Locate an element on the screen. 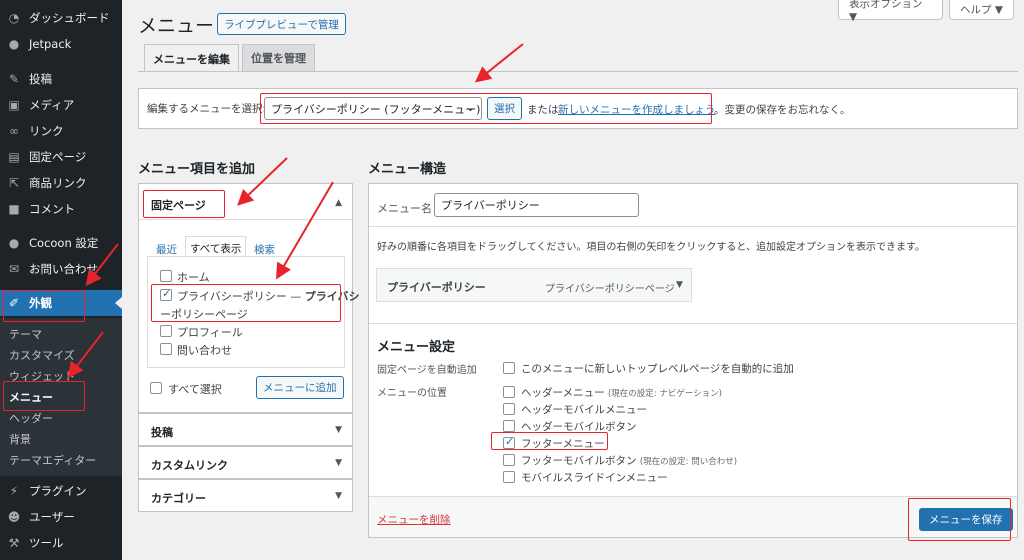 This screenshot has height=560, width=1024. location-header-menu: ヘッダーメニュー (現在の設定: ナビゲーション) is located at coordinates (621, 393).